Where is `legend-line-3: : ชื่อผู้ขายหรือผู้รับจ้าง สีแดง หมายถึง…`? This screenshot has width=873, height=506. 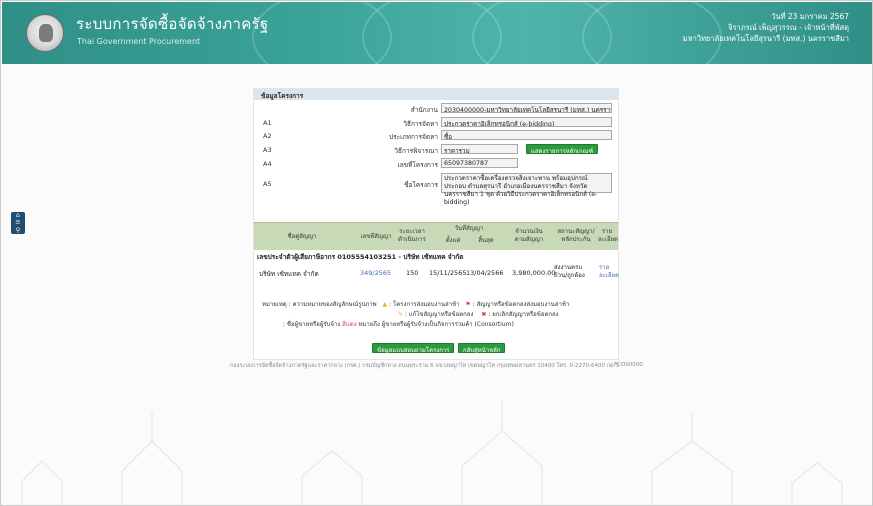 legend-line-3: : ชื่อผู้ขายหรือผู้รับจ้าง สีแดง หมายถึง… is located at coordinates (398, 324).